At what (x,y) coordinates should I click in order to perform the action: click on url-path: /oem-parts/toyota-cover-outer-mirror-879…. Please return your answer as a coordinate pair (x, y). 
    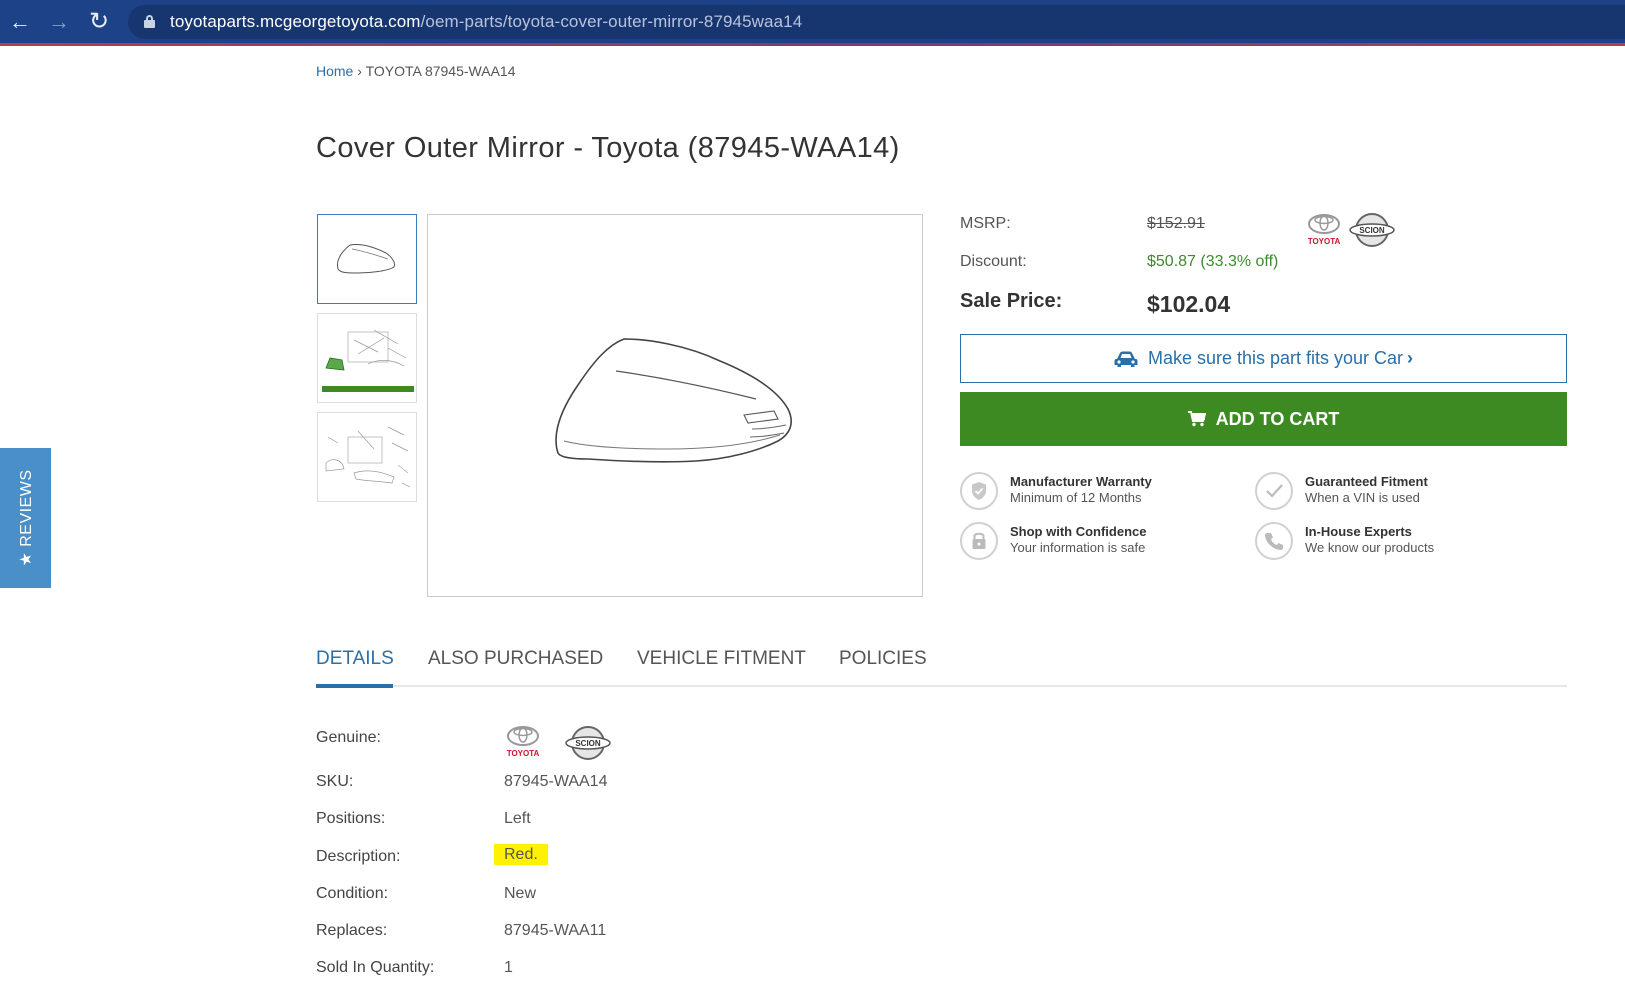
    Looking at the image, I should click on (611, 21).